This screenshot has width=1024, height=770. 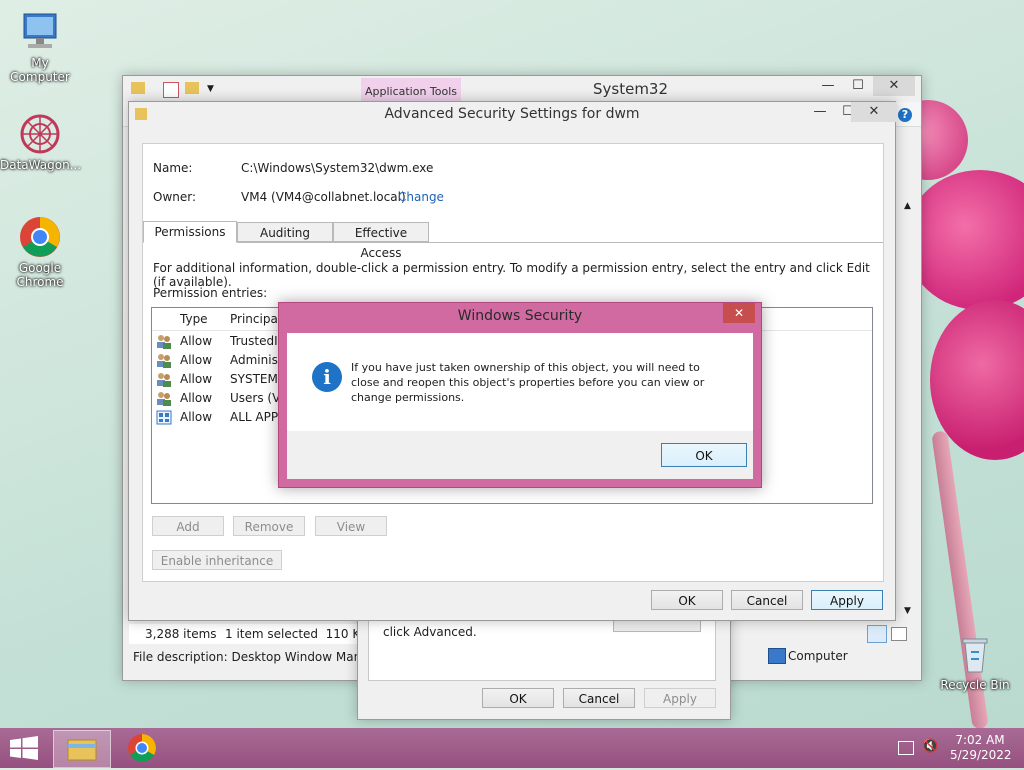 I want to click on name-value: C:\Windows\System32\dwm.exe, so click(x=337, y=168).